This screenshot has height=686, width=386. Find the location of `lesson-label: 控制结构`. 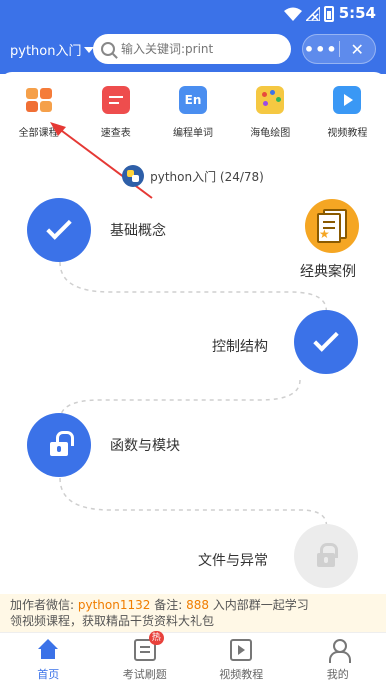

lesson-label: 控制结构 is located at coordinates (240, 347).